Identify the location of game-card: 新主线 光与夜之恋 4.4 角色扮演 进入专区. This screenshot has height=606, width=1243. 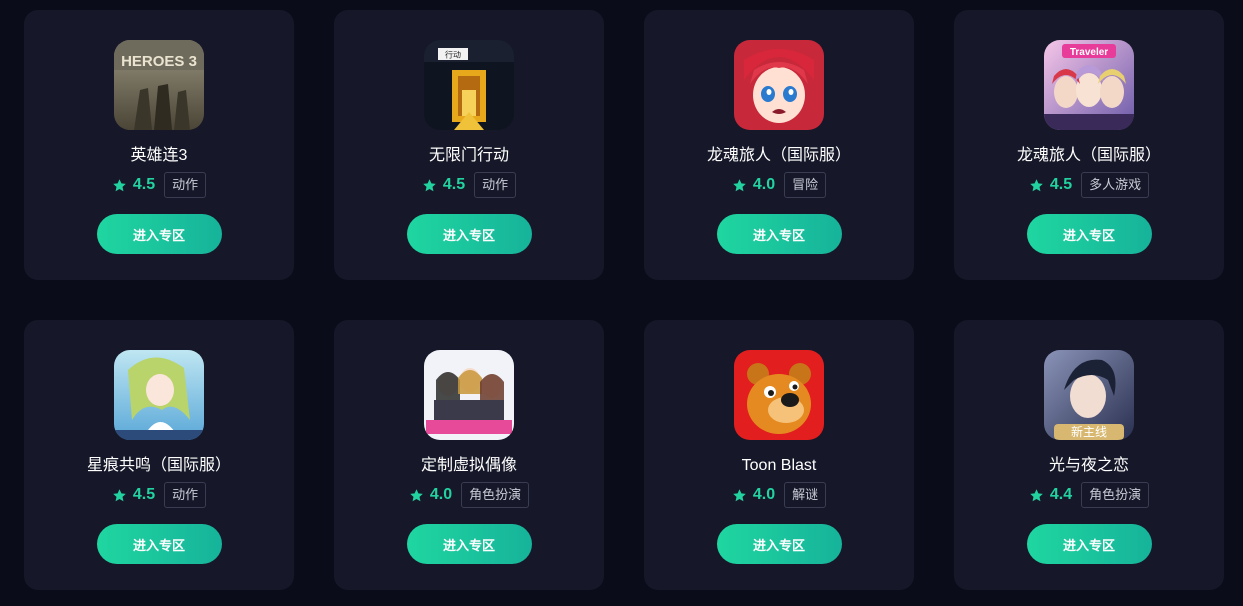
(1089, 455).